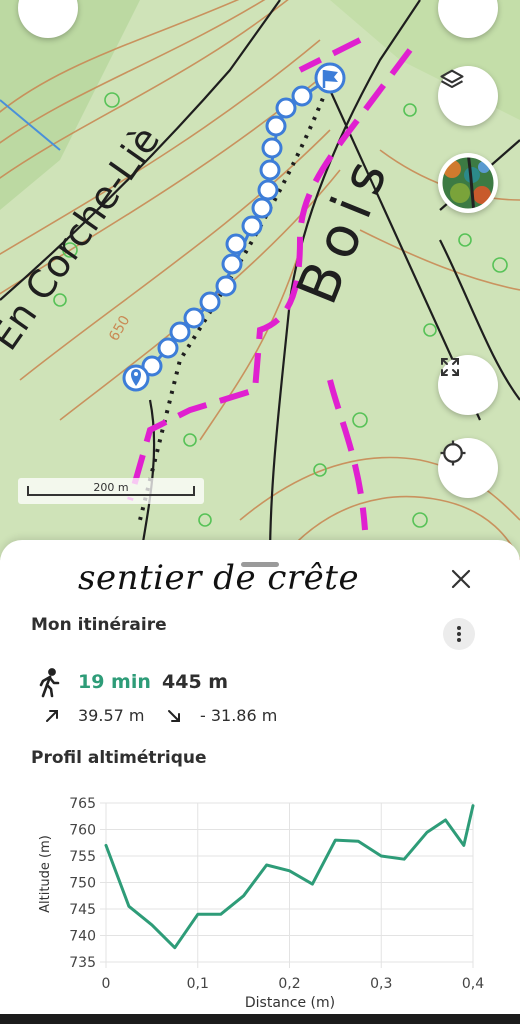 The height and width of the screenshot is (1024, 520). What do you see at coordinates (30, 1) in the screenshot?
I see `back-icon` at bounding box center [30, 1].